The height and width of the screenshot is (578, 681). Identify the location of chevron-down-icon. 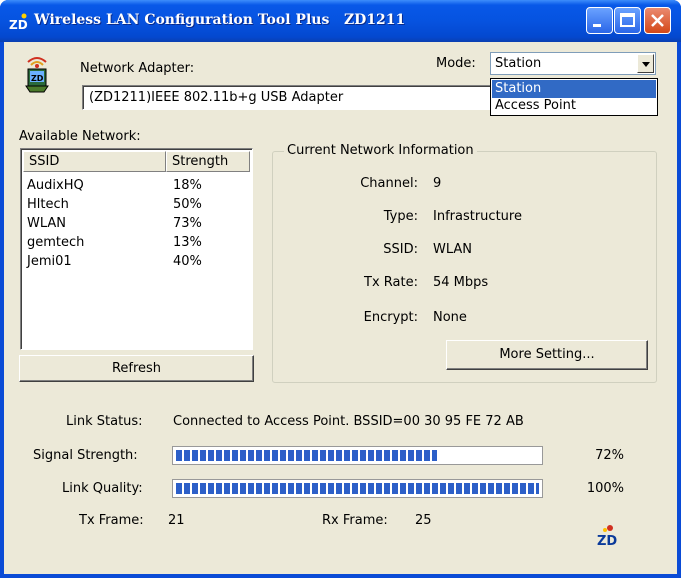
(646, 64).